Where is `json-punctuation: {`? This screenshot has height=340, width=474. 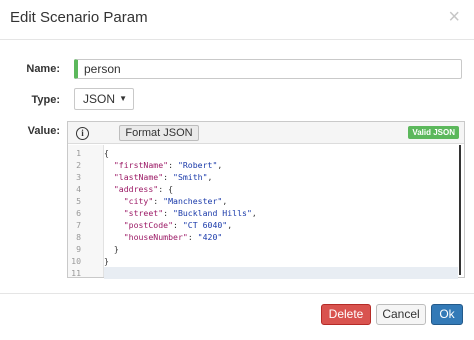 json-punctuation: { is located at coordinates (106, 153).